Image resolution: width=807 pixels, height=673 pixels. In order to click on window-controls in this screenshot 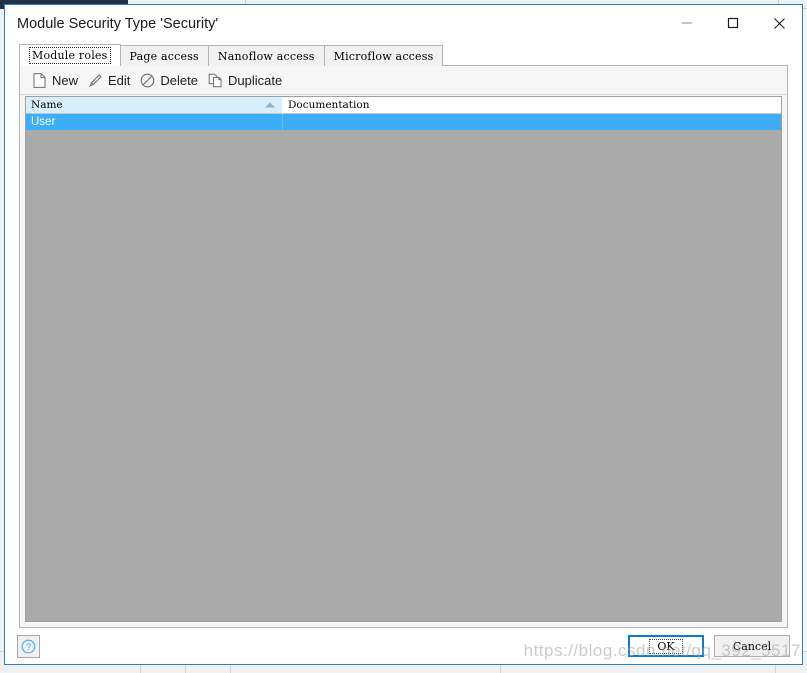, I will do `click(733, 23)`.